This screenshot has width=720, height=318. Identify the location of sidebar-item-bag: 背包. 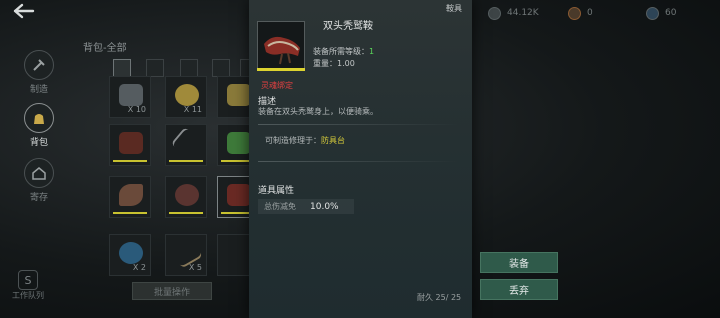
(39, 125).